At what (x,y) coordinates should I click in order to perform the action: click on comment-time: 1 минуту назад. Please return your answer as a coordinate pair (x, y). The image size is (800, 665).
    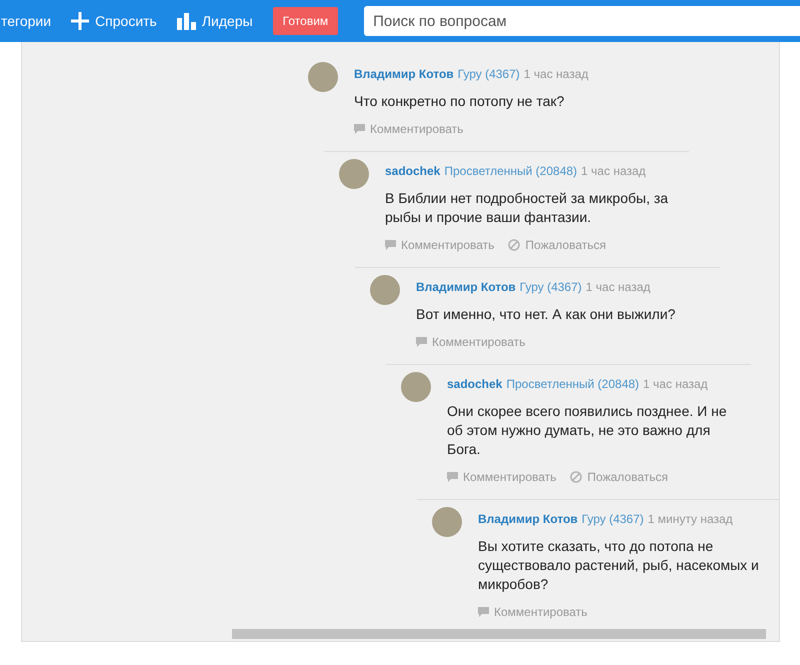
    Looking at the image, I should click on (690, 519).